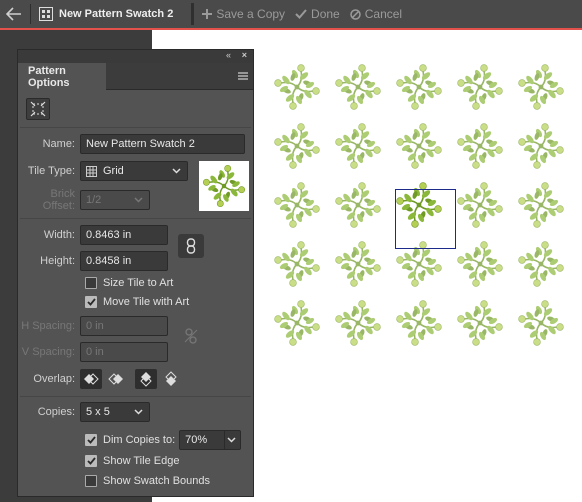 The height and width of the screenshot is (502, 582). What do you see at coordinates (207, 14) in the screenshot?
I see `plus-icon` at bounding box center [207, 14].